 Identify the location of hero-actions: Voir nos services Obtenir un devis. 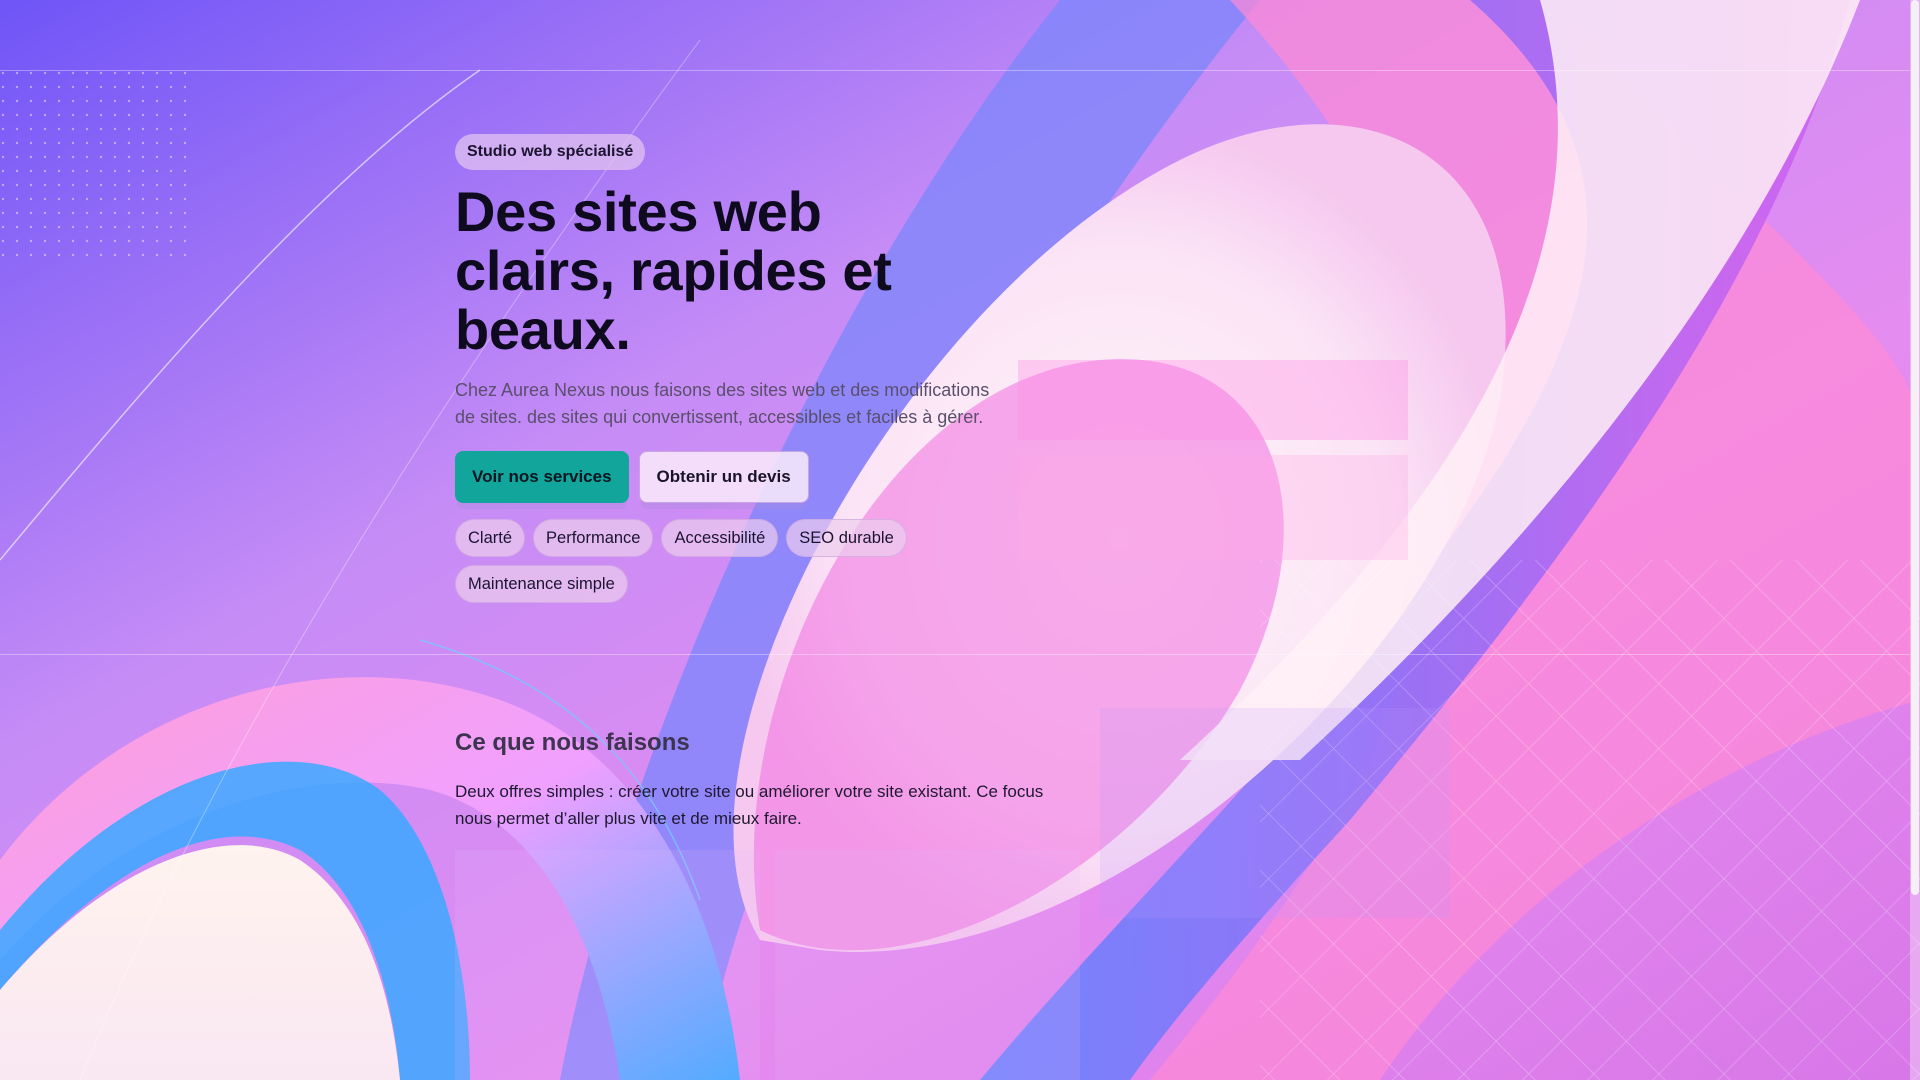
(735, 477).